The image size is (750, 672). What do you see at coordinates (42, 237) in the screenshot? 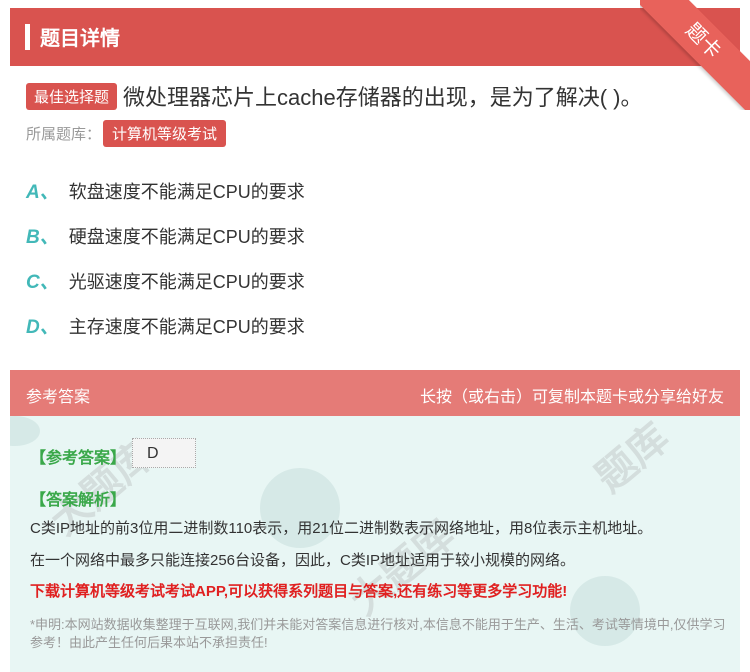
I see `option-letter: B、` at bounding box center [42, 237].